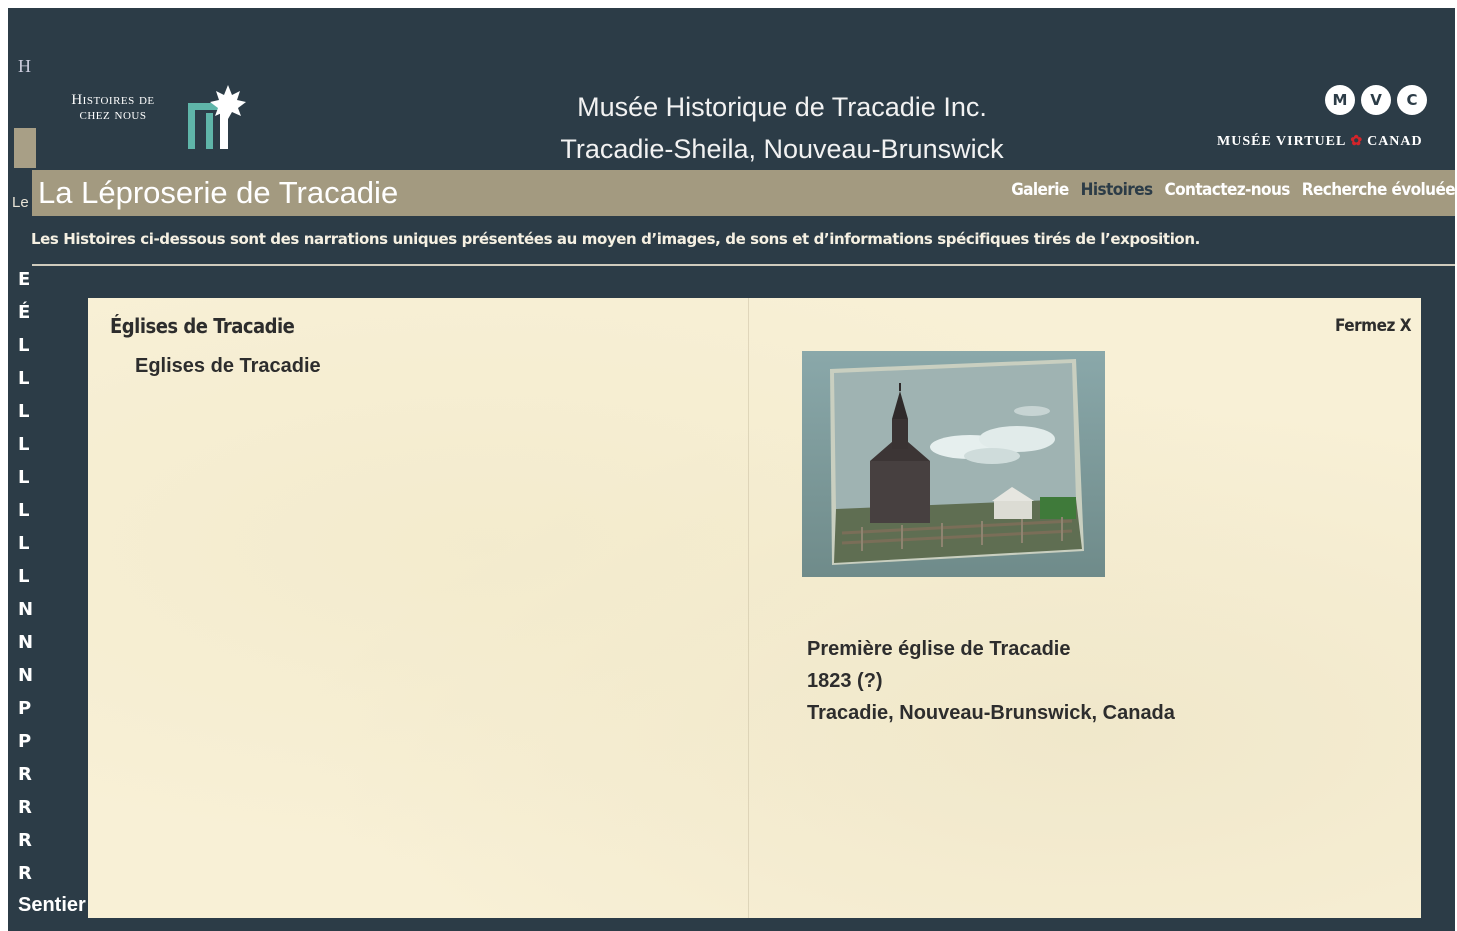  I want to click on museum-location: Tracadie-Sheila, Nouveau-Brunswick, so click(782, 149).